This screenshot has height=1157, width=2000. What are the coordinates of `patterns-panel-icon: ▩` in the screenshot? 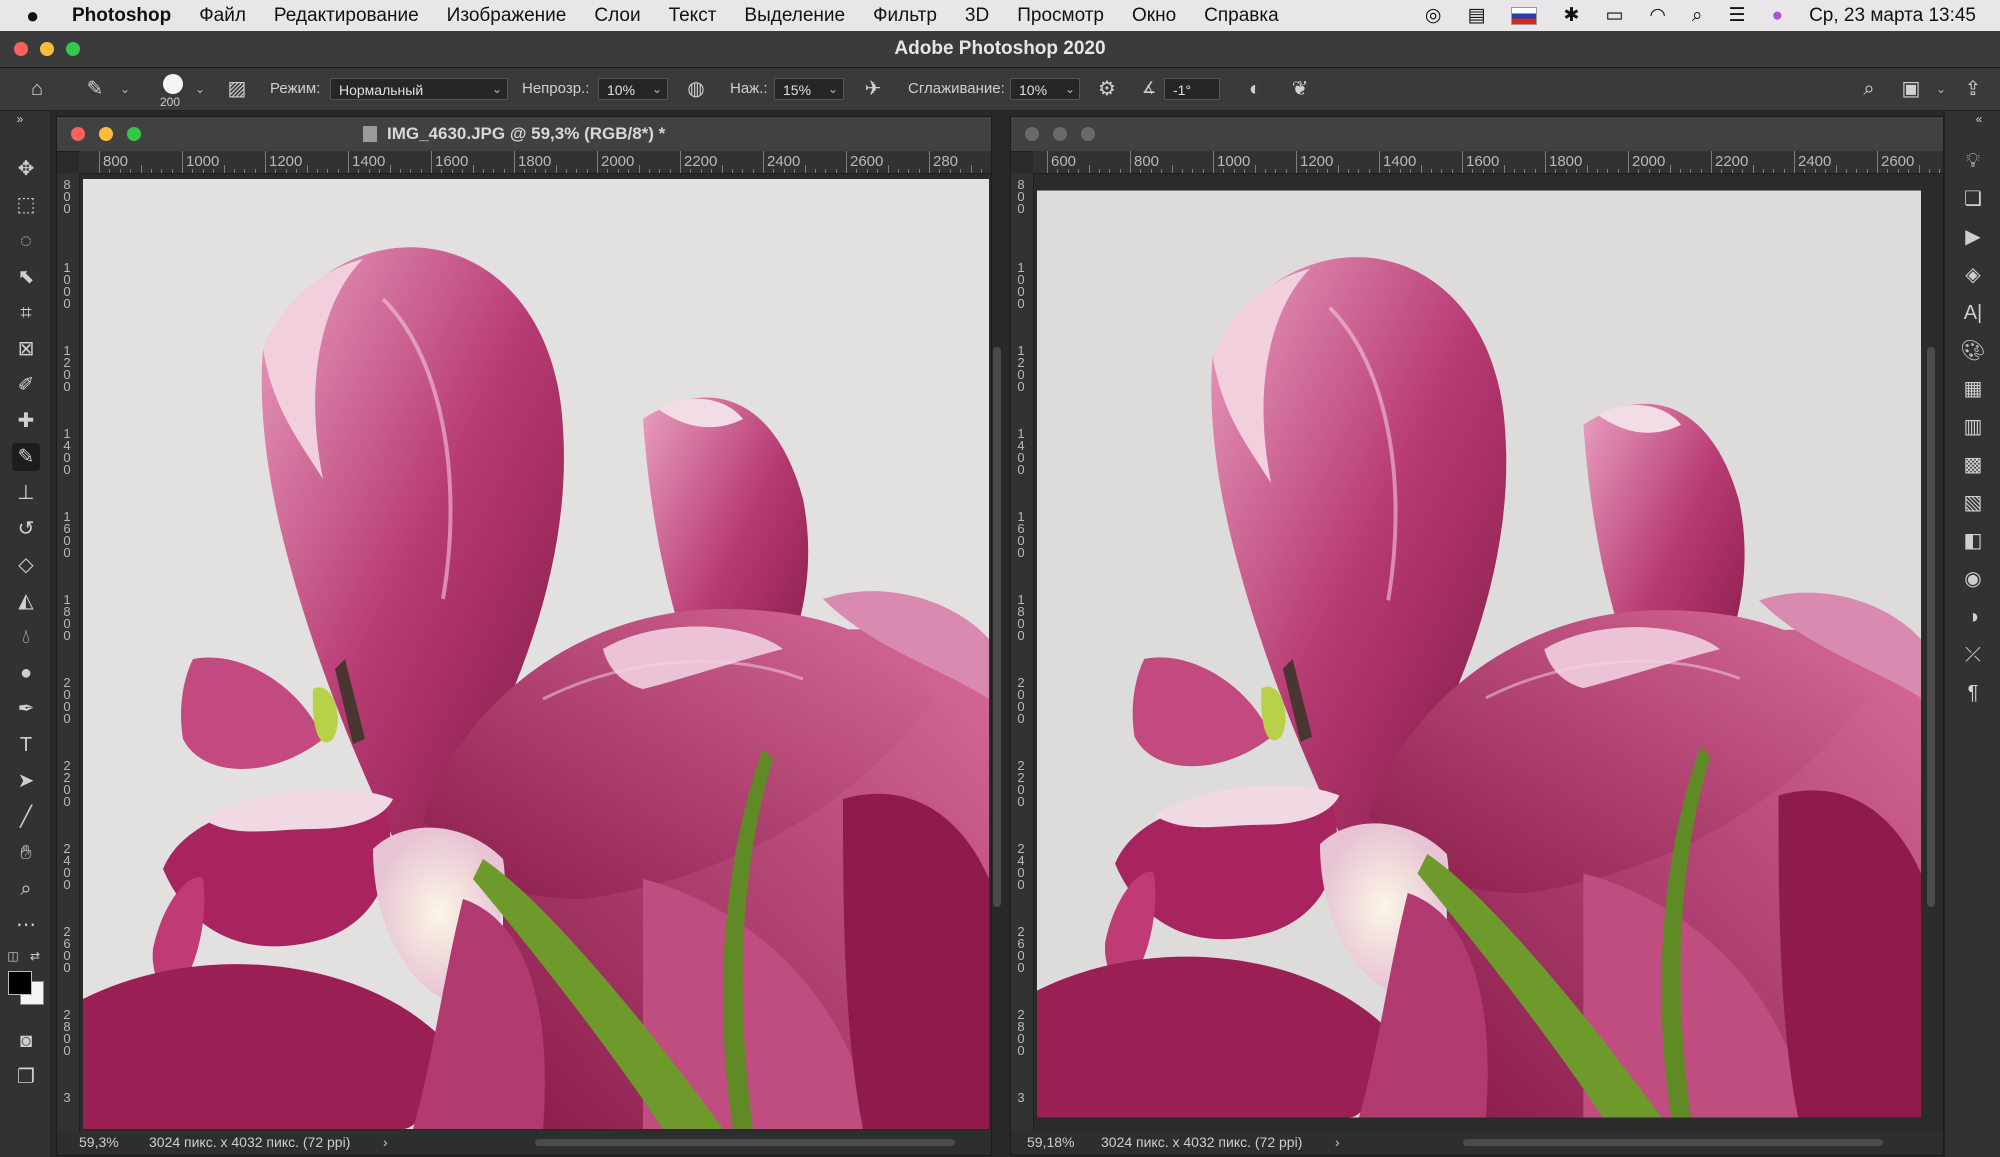 It's located at (1973, 465).